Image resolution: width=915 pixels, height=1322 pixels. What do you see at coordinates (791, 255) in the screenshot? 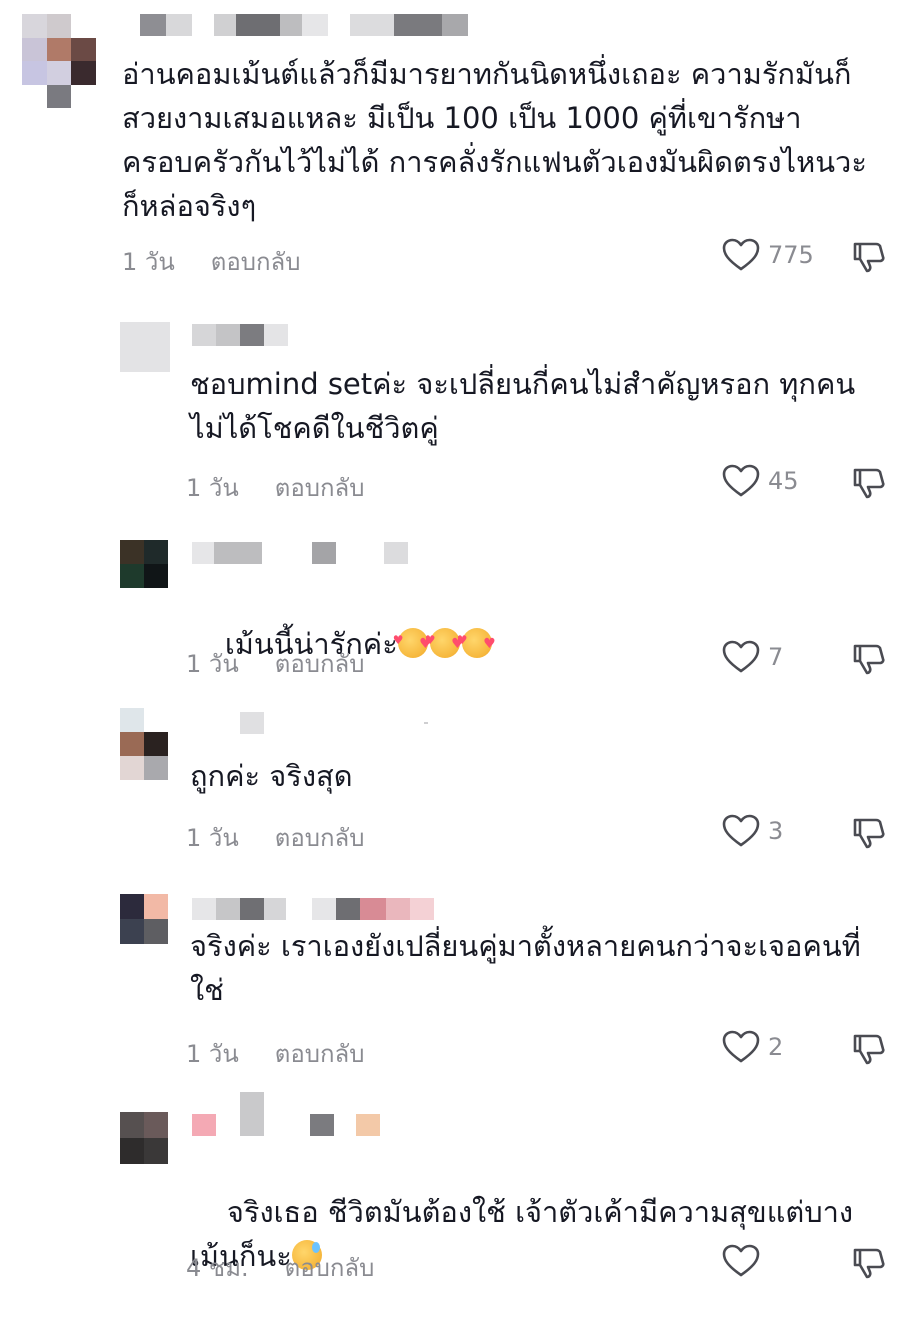
I see `like-count: 775` at bounding box center [791, 255].